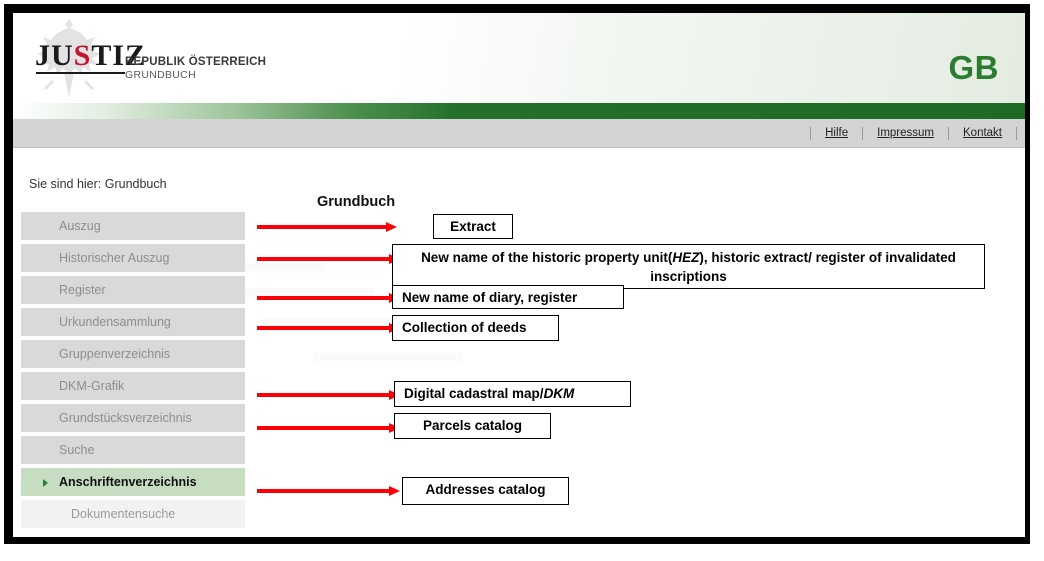 The width and height of the screenshot is (1044, 561). What do you see at coordinates (82, 55) in the screenshot?
I see `logo-text-s: S` at bounding box center [82, 55].